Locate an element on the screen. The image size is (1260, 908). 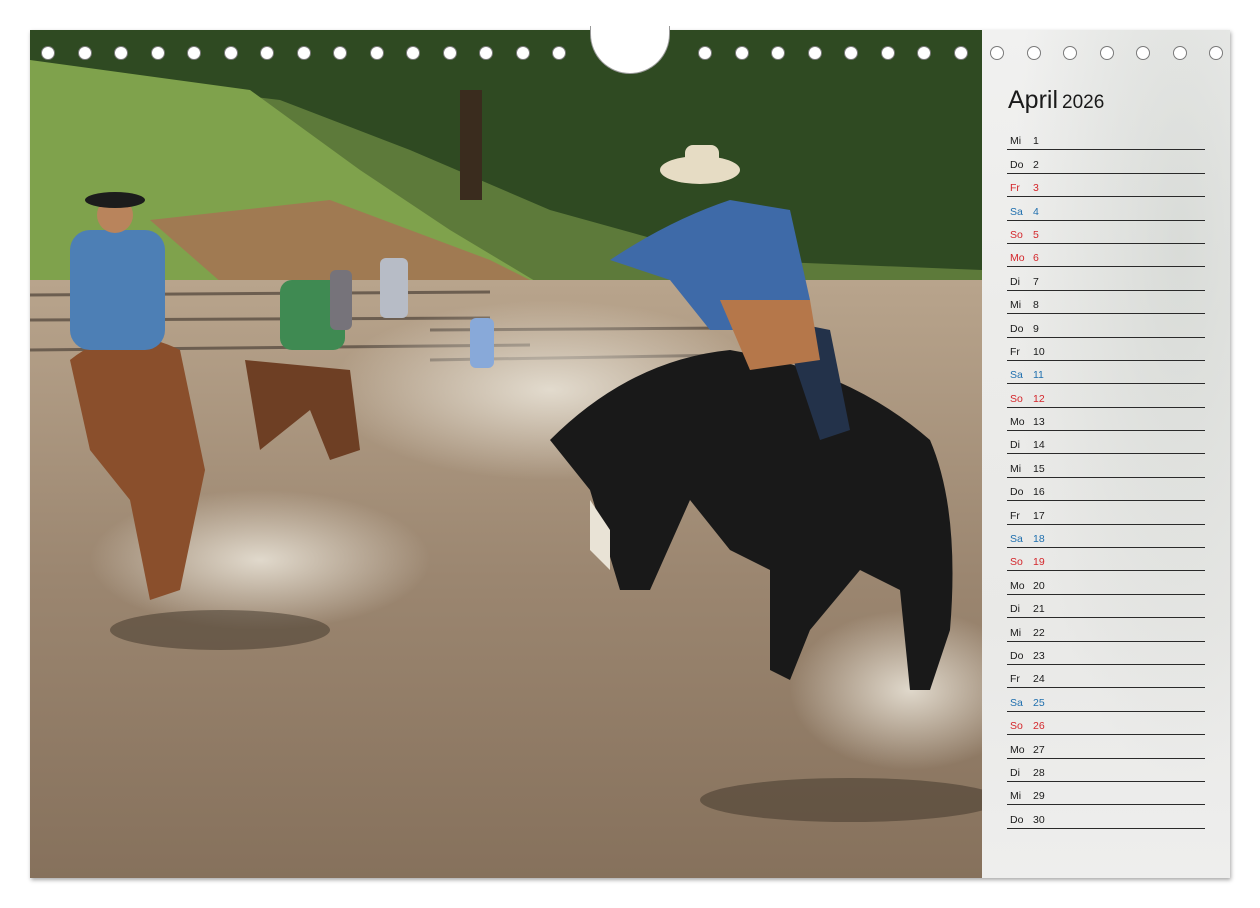
day-number: 6 is located at coordinates (1036, 258).